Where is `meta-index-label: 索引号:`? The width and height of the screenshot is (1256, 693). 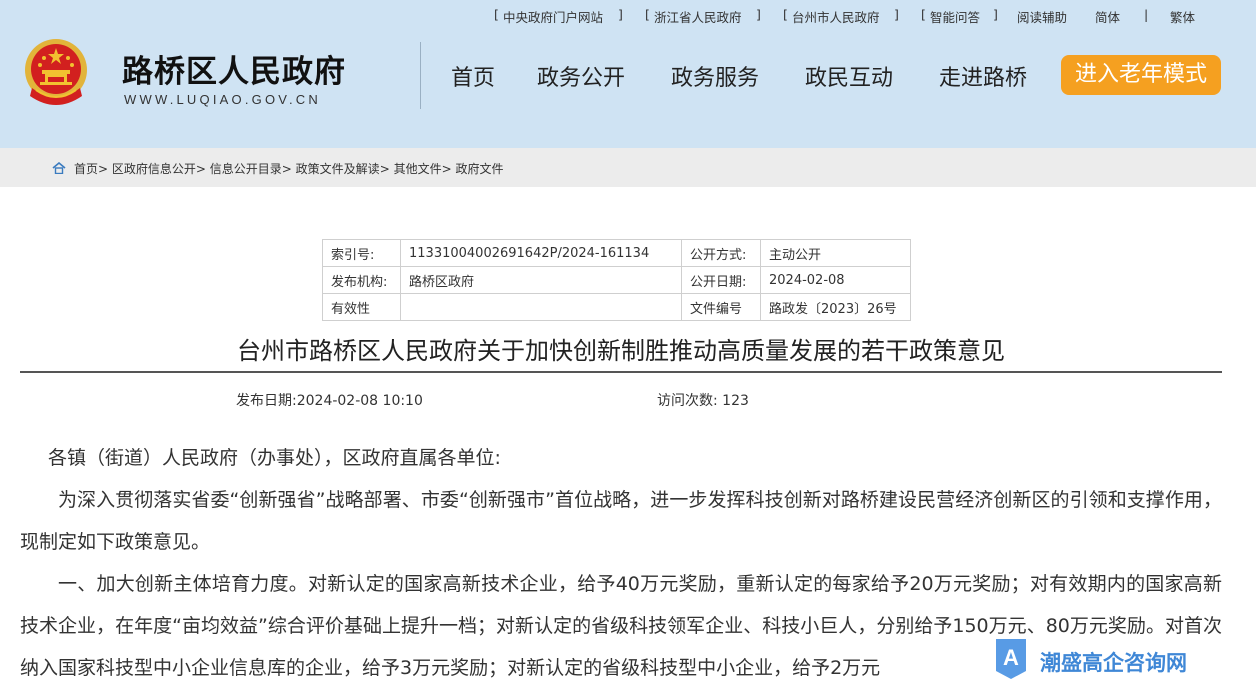 meta-index-label: 索引号: is located at coordinates (361, 253).